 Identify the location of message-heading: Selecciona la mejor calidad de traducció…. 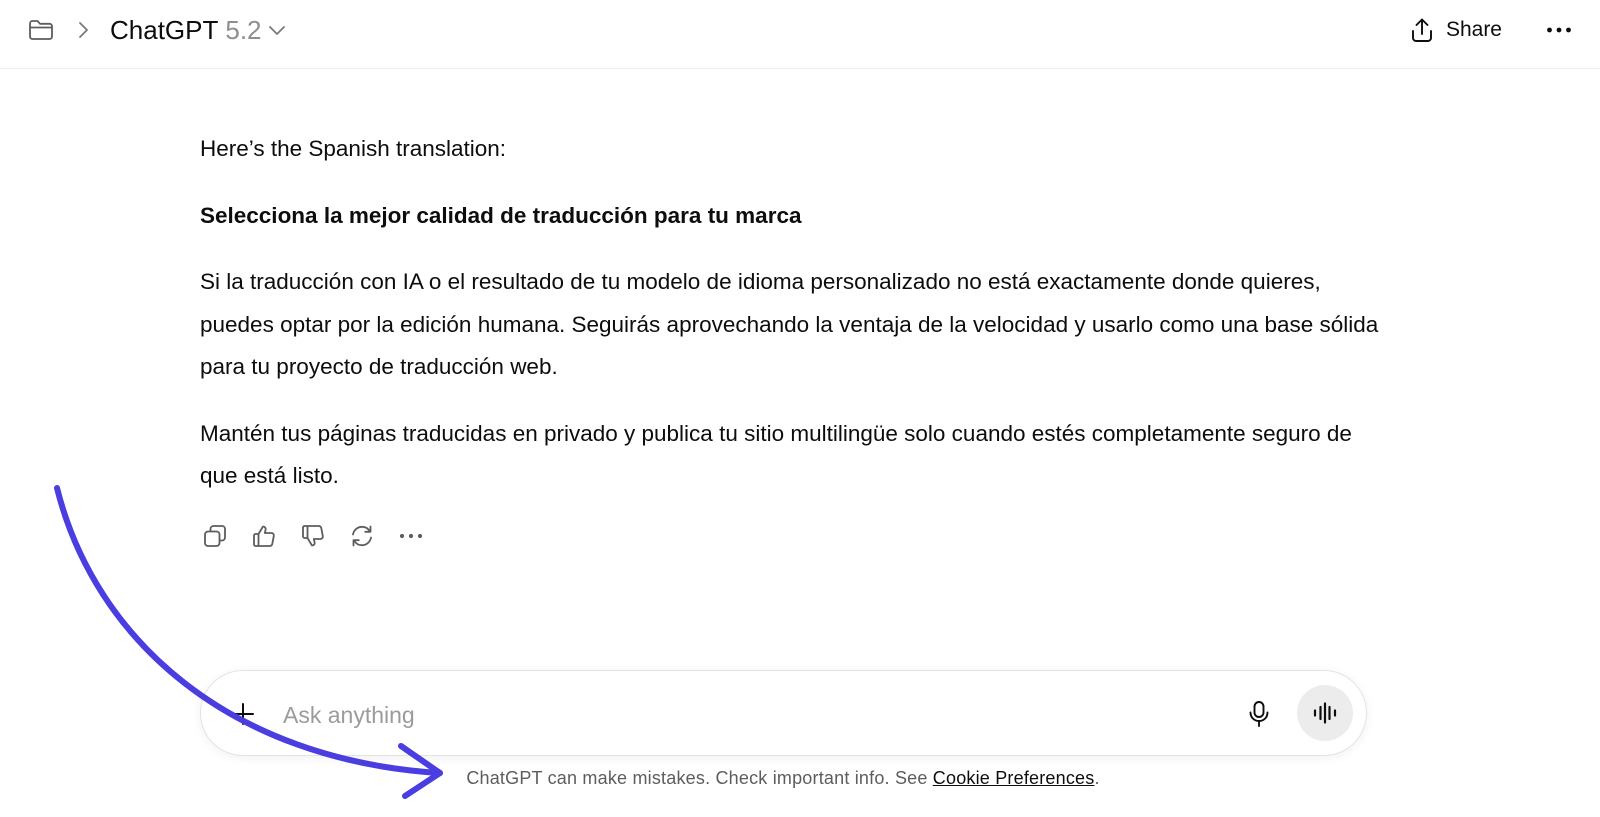
(501, 215).